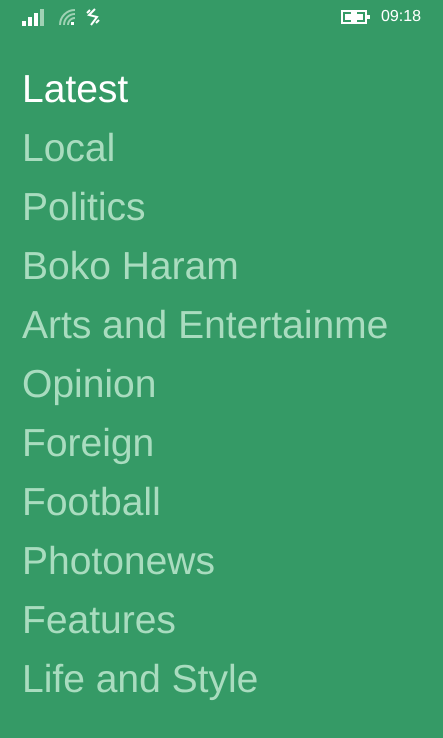 This screenshot has height=738, width=443. Describe the element at coordinates (400, 17) in the screenshot. I see `clock-time: 09:18` at that location.